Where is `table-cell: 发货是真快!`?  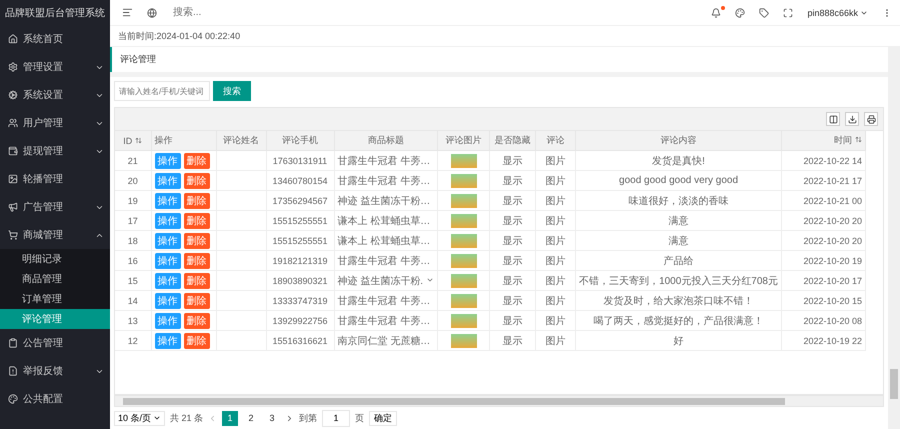
table-cell: 发货是真快! is located at coordinates (679, 160).